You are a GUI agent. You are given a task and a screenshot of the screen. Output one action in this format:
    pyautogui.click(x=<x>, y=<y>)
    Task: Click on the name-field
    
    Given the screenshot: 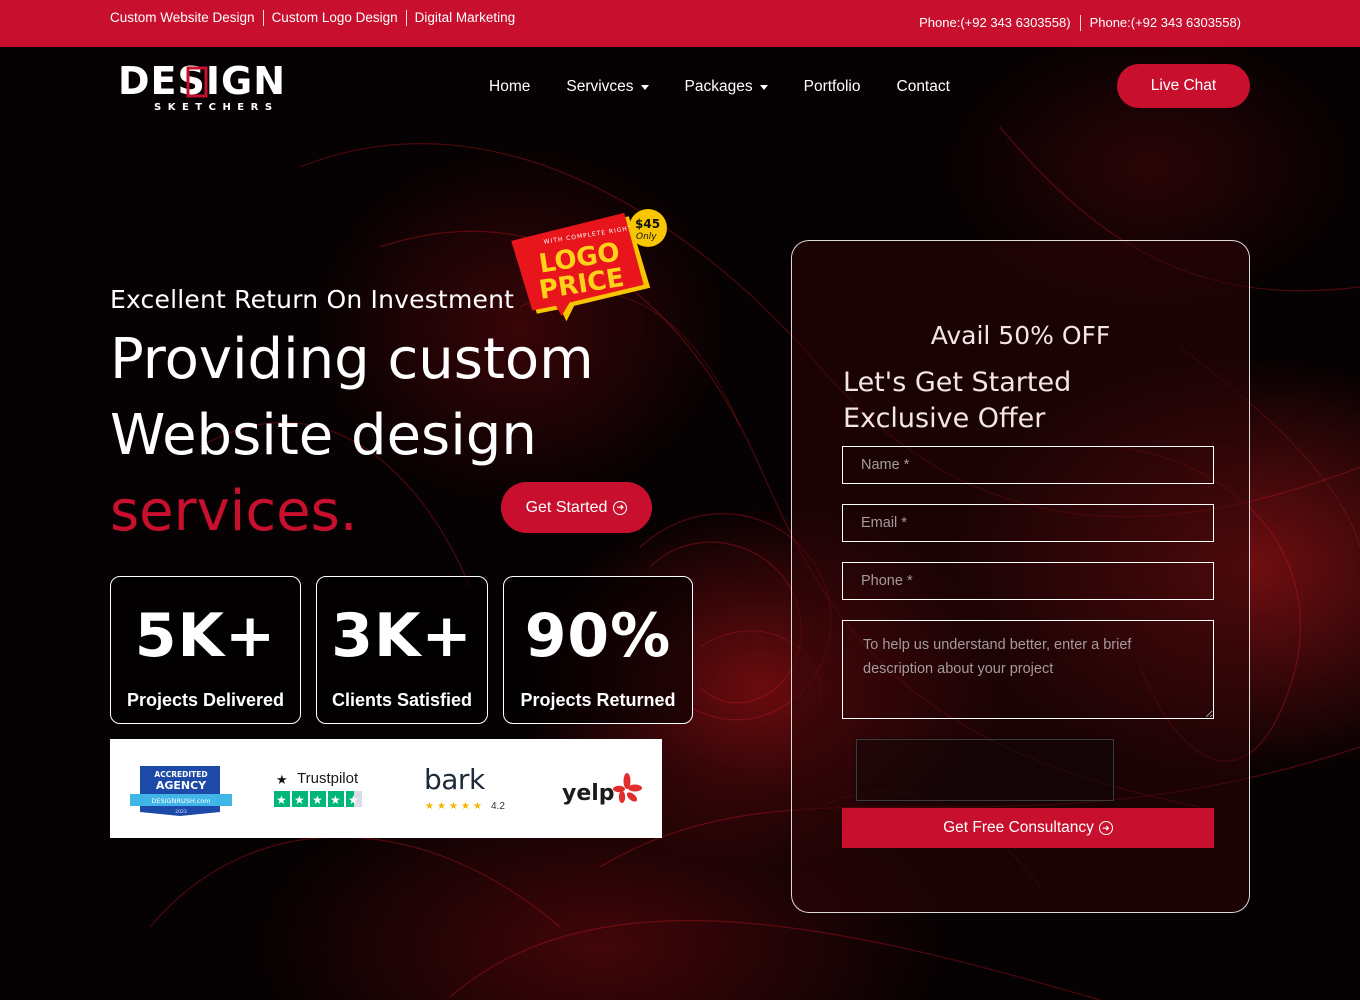 What is the action you would take?
    pyautogui.click(x=1028, y=465)
    